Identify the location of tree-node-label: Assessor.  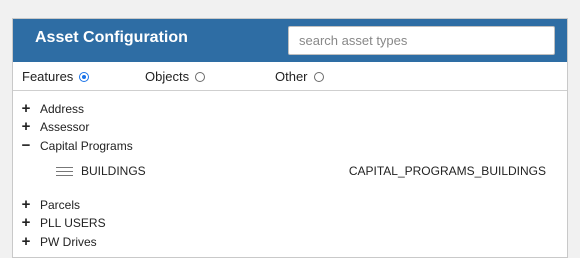
(65, 127).